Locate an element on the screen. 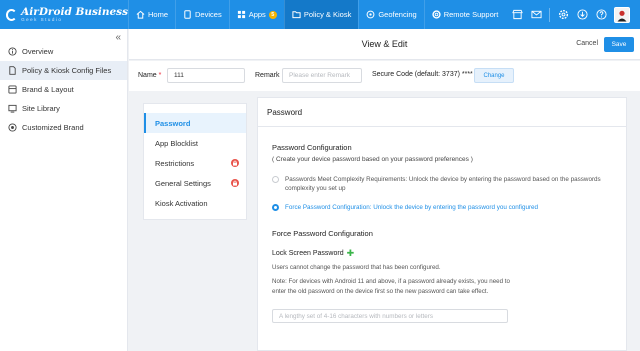  nav-home: Home is located at coordinates (151, 14).